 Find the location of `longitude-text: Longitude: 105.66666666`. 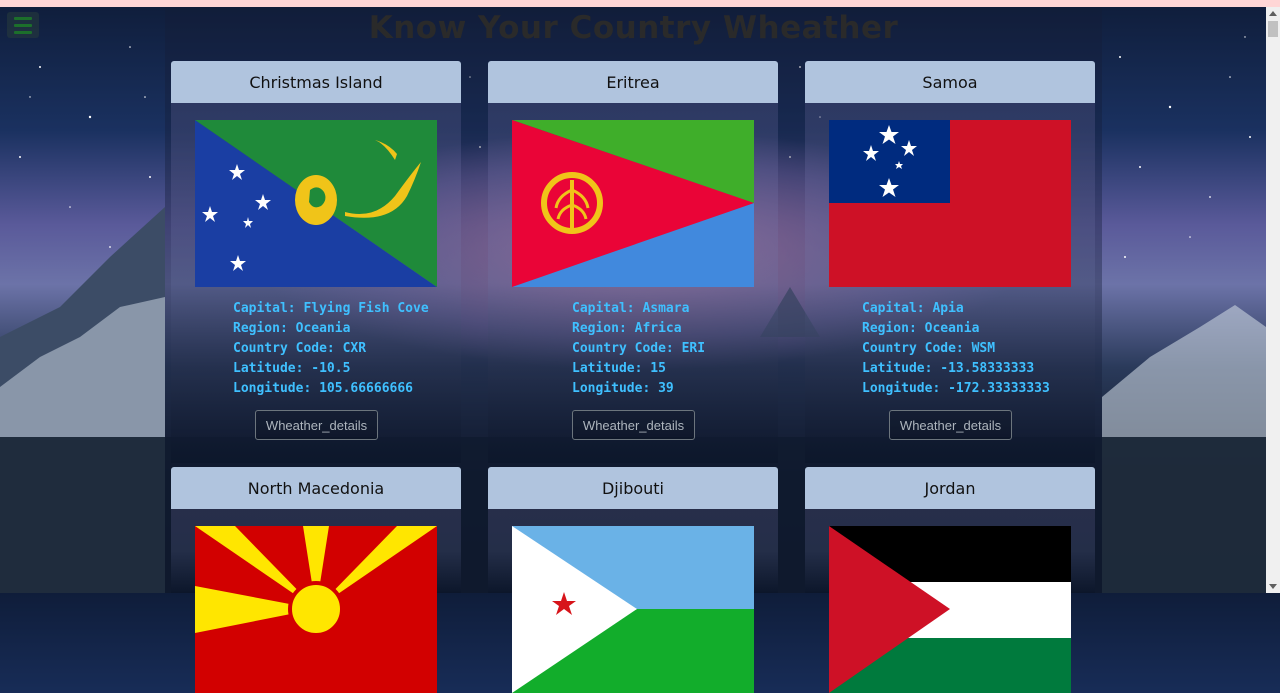

longitude-text: Longitude: 105.66666666 is located at coordinates (323, 388).